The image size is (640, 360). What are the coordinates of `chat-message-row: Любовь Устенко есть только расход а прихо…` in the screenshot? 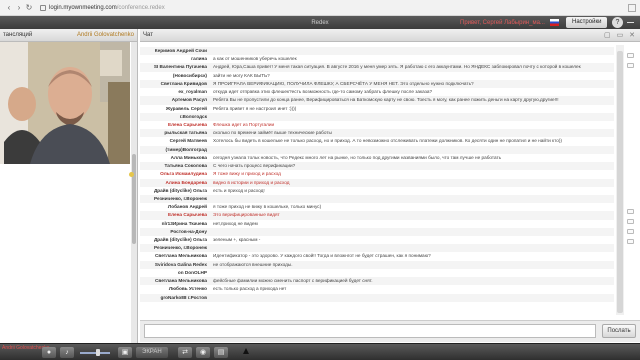 It's located at (377, 289).